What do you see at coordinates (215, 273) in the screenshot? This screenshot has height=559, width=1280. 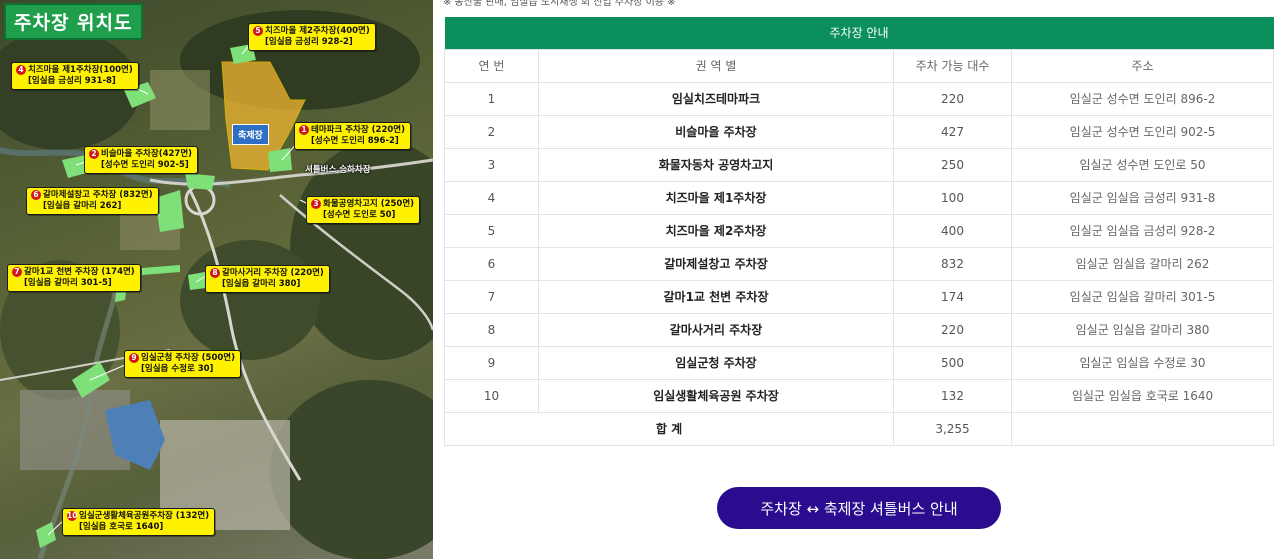 I see `marker-number: 8` at bounding box center [215, 273].